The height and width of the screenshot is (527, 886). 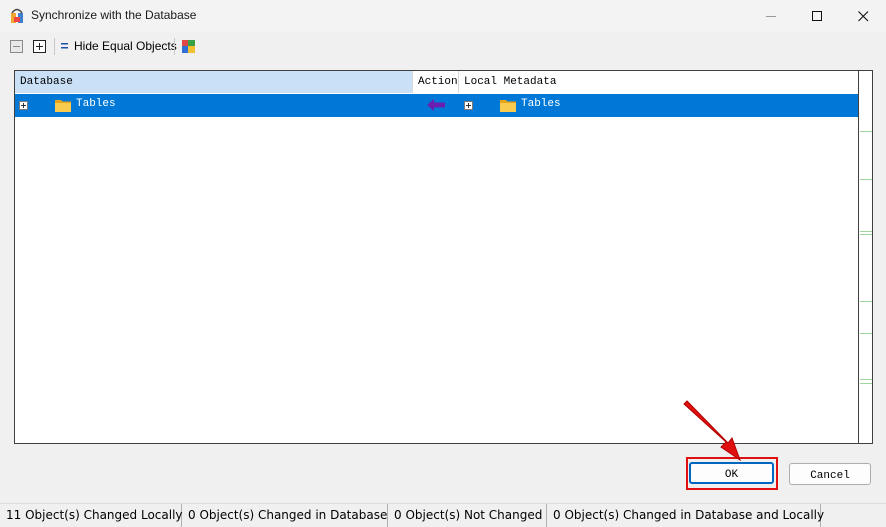 I want to click on status-not-changed: 0 Object(s) Not Changed, so click(x=467, y=515).